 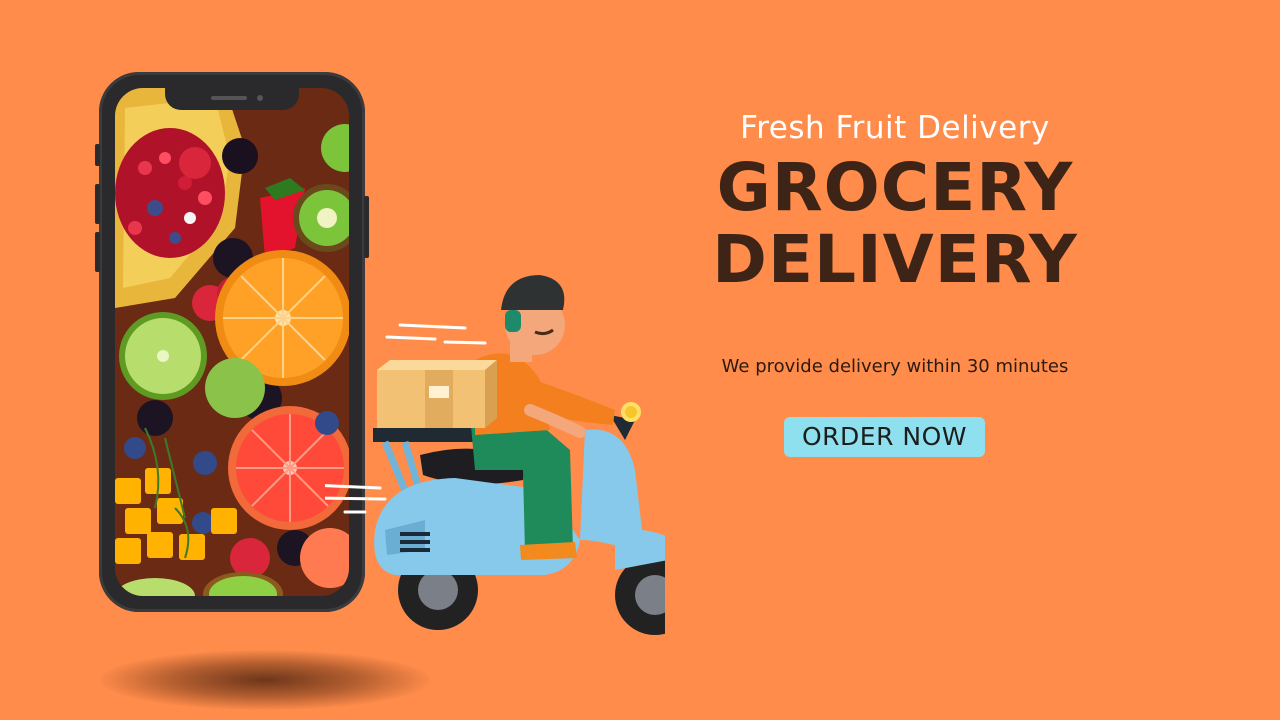 What do you see at coordinates (232, 99) in the screenshot?
I see `phone-notch` at bounding box center [232, 99].